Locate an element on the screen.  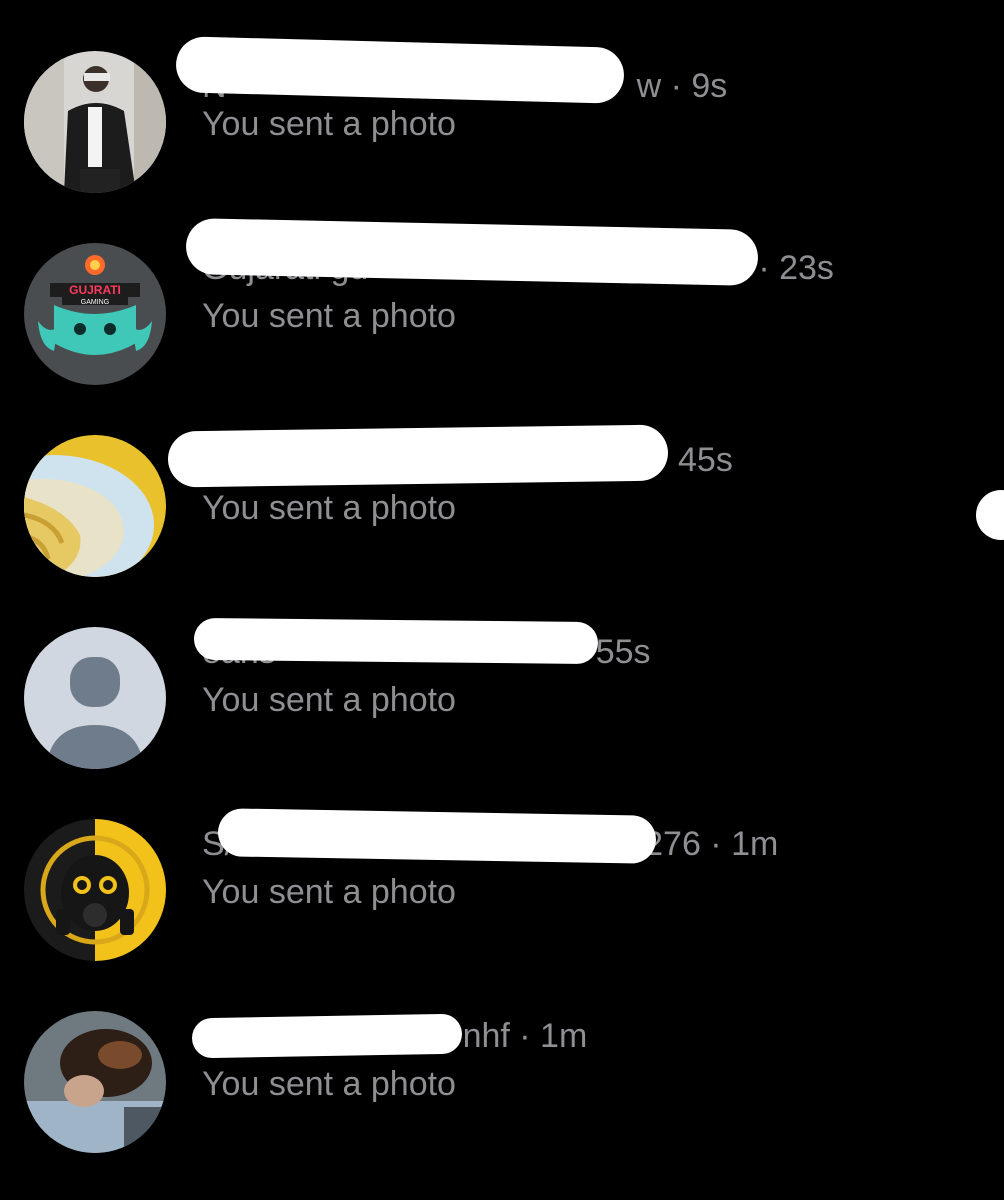
thread-timestamp: · 23s is located at coordinates (796, 268).